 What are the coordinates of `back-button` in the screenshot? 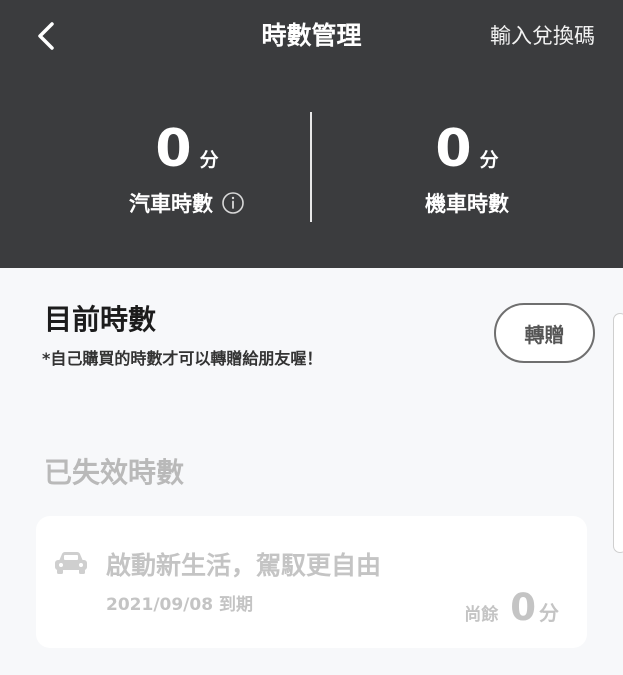 It's located at (46, 36).